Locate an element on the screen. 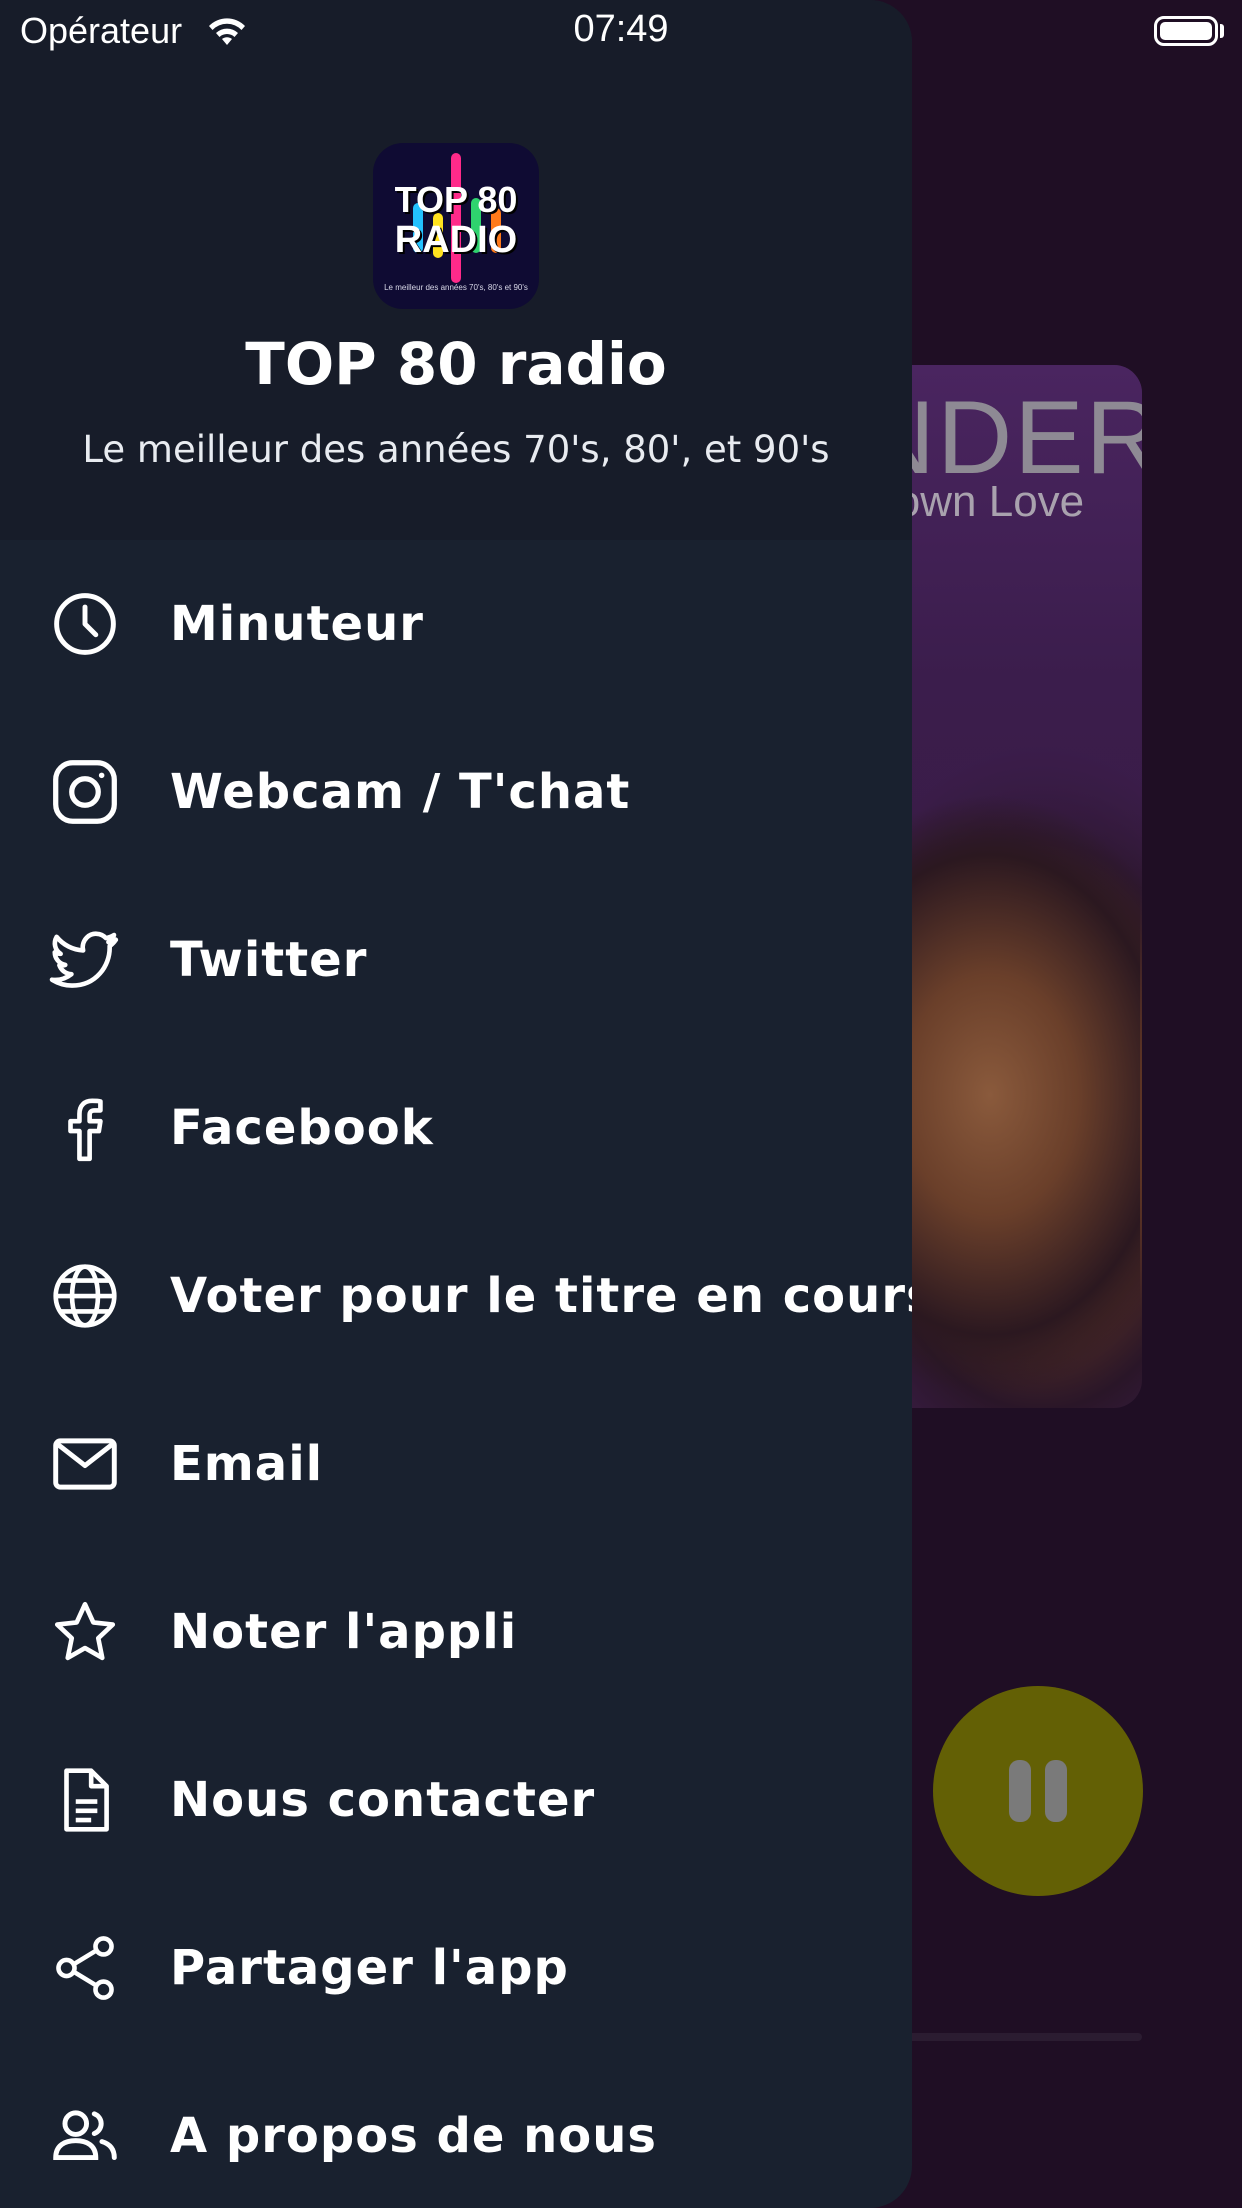 Image resolution: width=1242 pixels, height=2208 pixels. menu-item-twitter: Twitter is located at coordinates (456, 960).